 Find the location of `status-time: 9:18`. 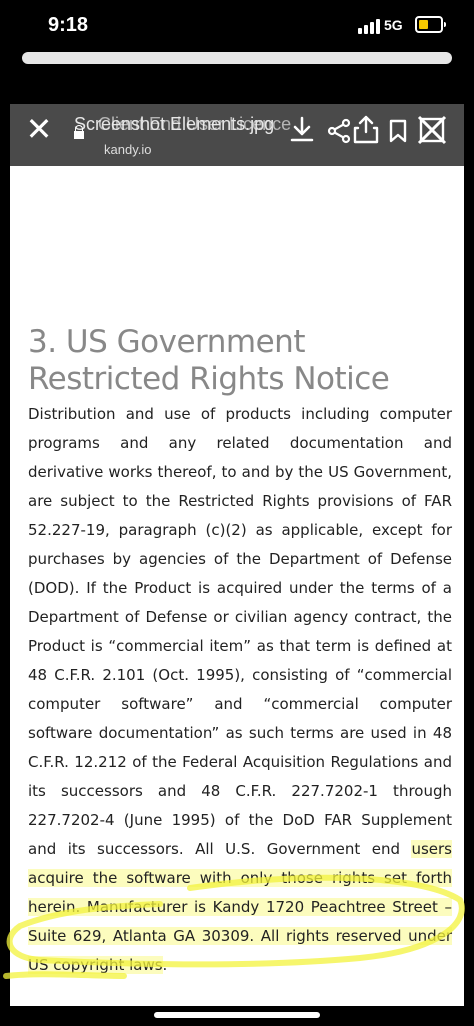

status-time: 9:18 is located at coordinates (68, 25).